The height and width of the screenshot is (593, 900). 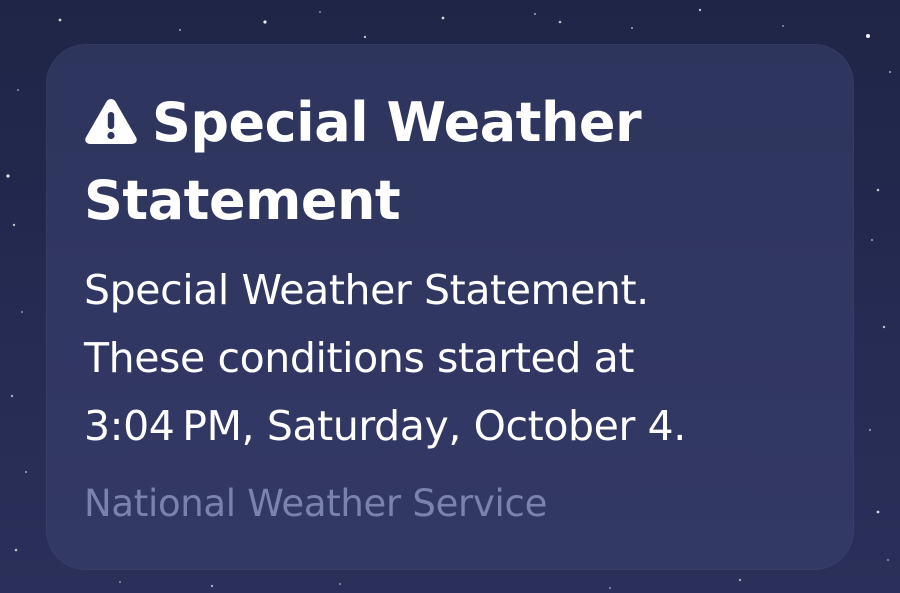 What do you see at coordinates (397, 122) in the screenshot?
I see `title-line-1: Special Weather` at bounding box center [397, 122].